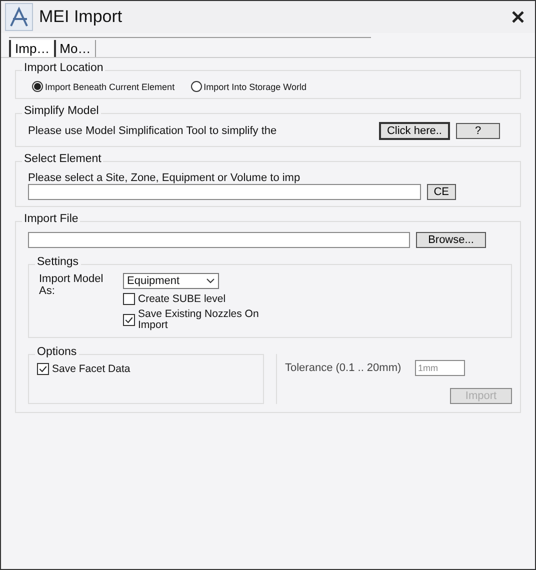  What do you see at coordinates (71, 286) in the screenshot?
I see `field-label: Import Model As:` at bounding box center [71, 286].